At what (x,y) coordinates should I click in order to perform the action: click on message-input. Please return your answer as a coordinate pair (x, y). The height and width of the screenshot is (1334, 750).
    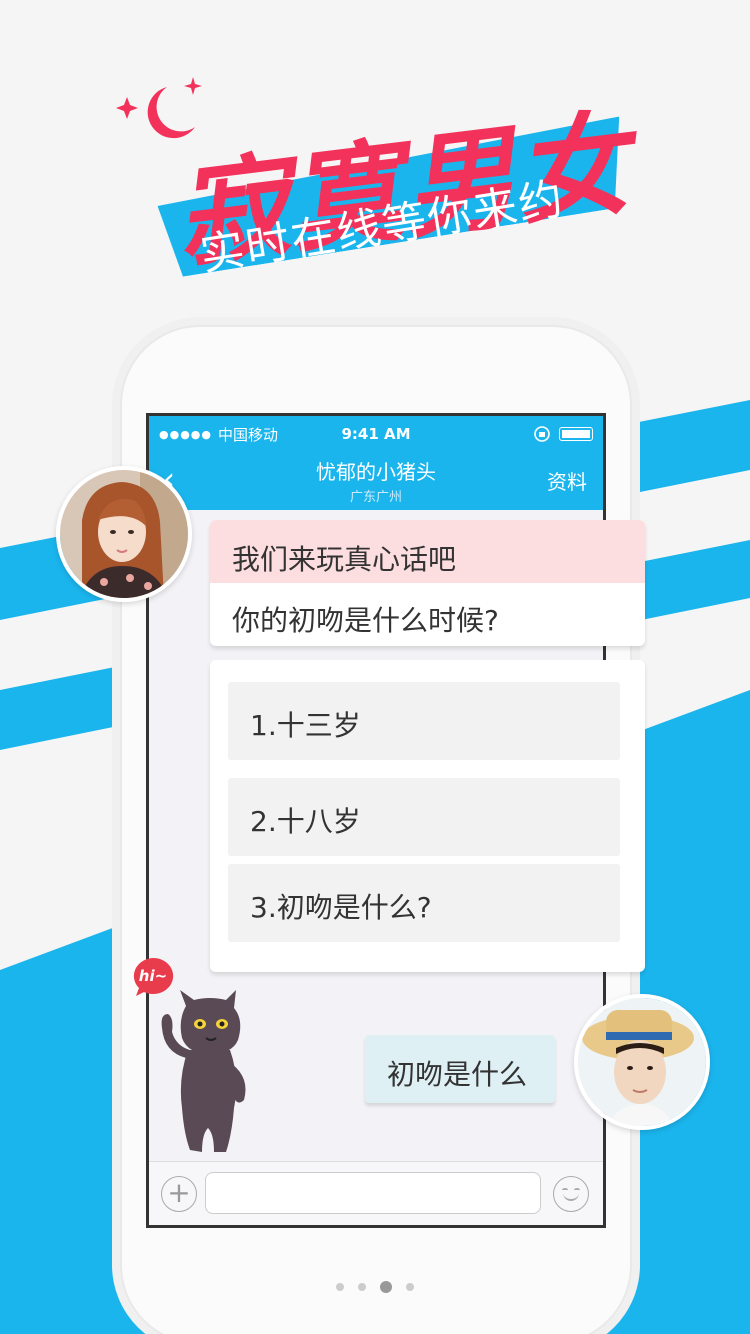
    Looking at the image, I should click on (373, 1193).